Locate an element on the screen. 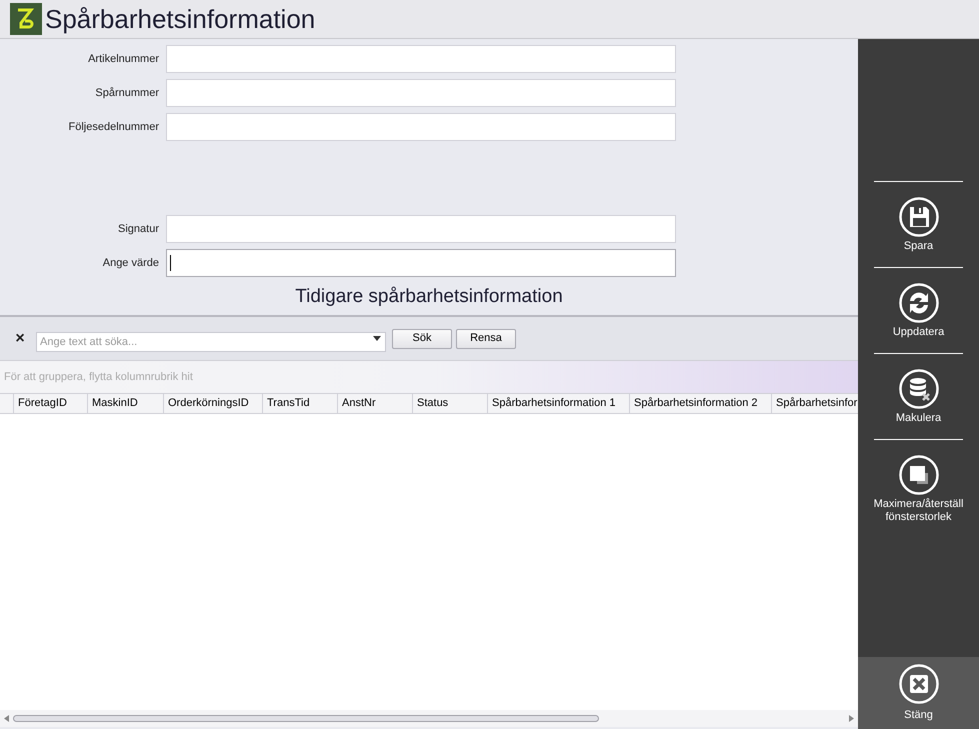 This screenshot has width=979, height=729. sidebar-action-button: Maximera/återställ fönsterstorlek is located at coordinates (918, 490).